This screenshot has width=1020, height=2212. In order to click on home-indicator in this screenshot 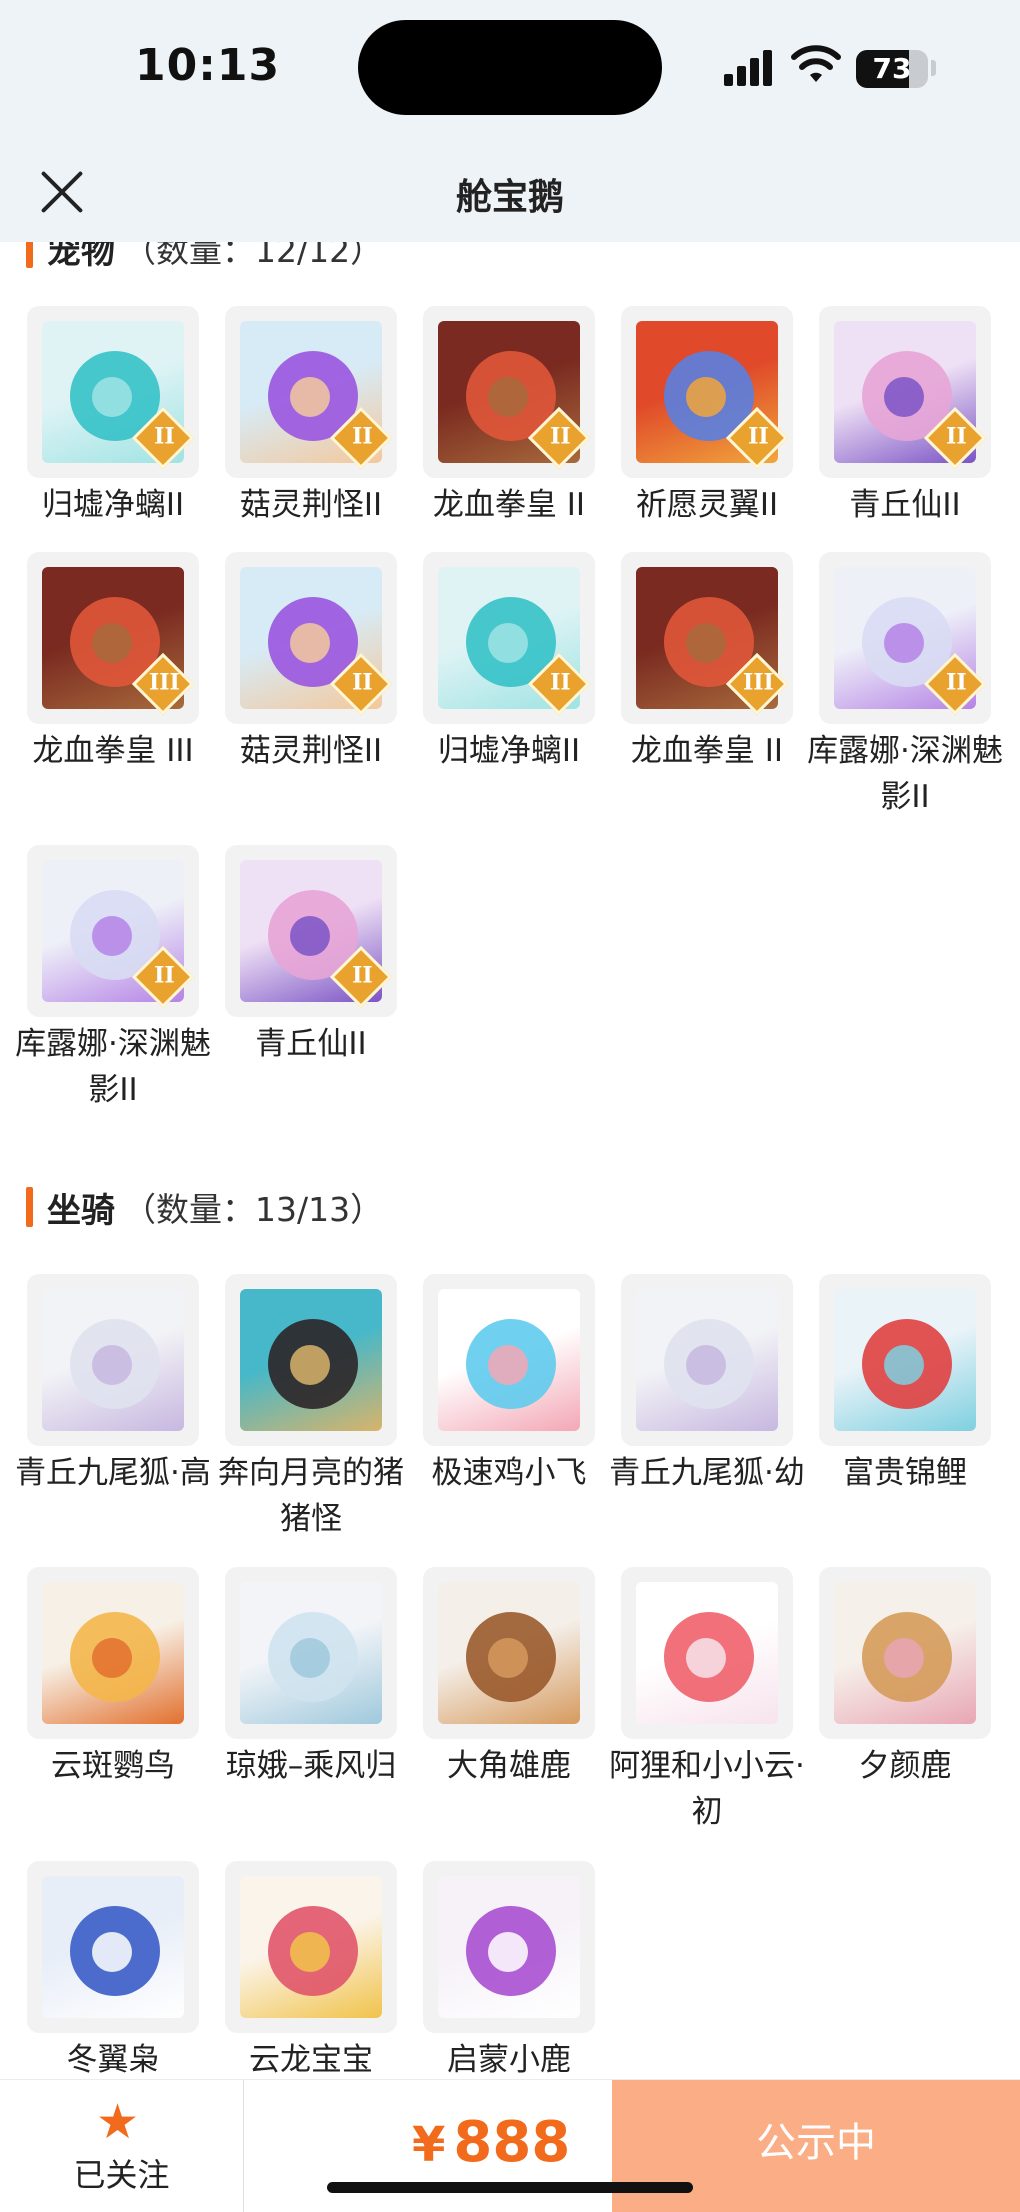, I will do `click(510, 2187)`.